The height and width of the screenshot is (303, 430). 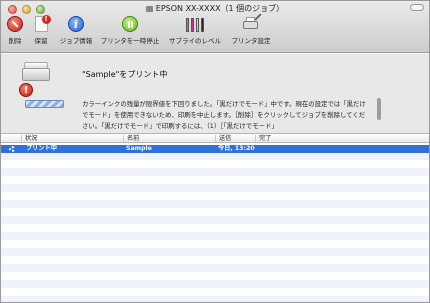 I want to click on pause-printer-label: プリンタを一時停止, so click(x=130, y=41).